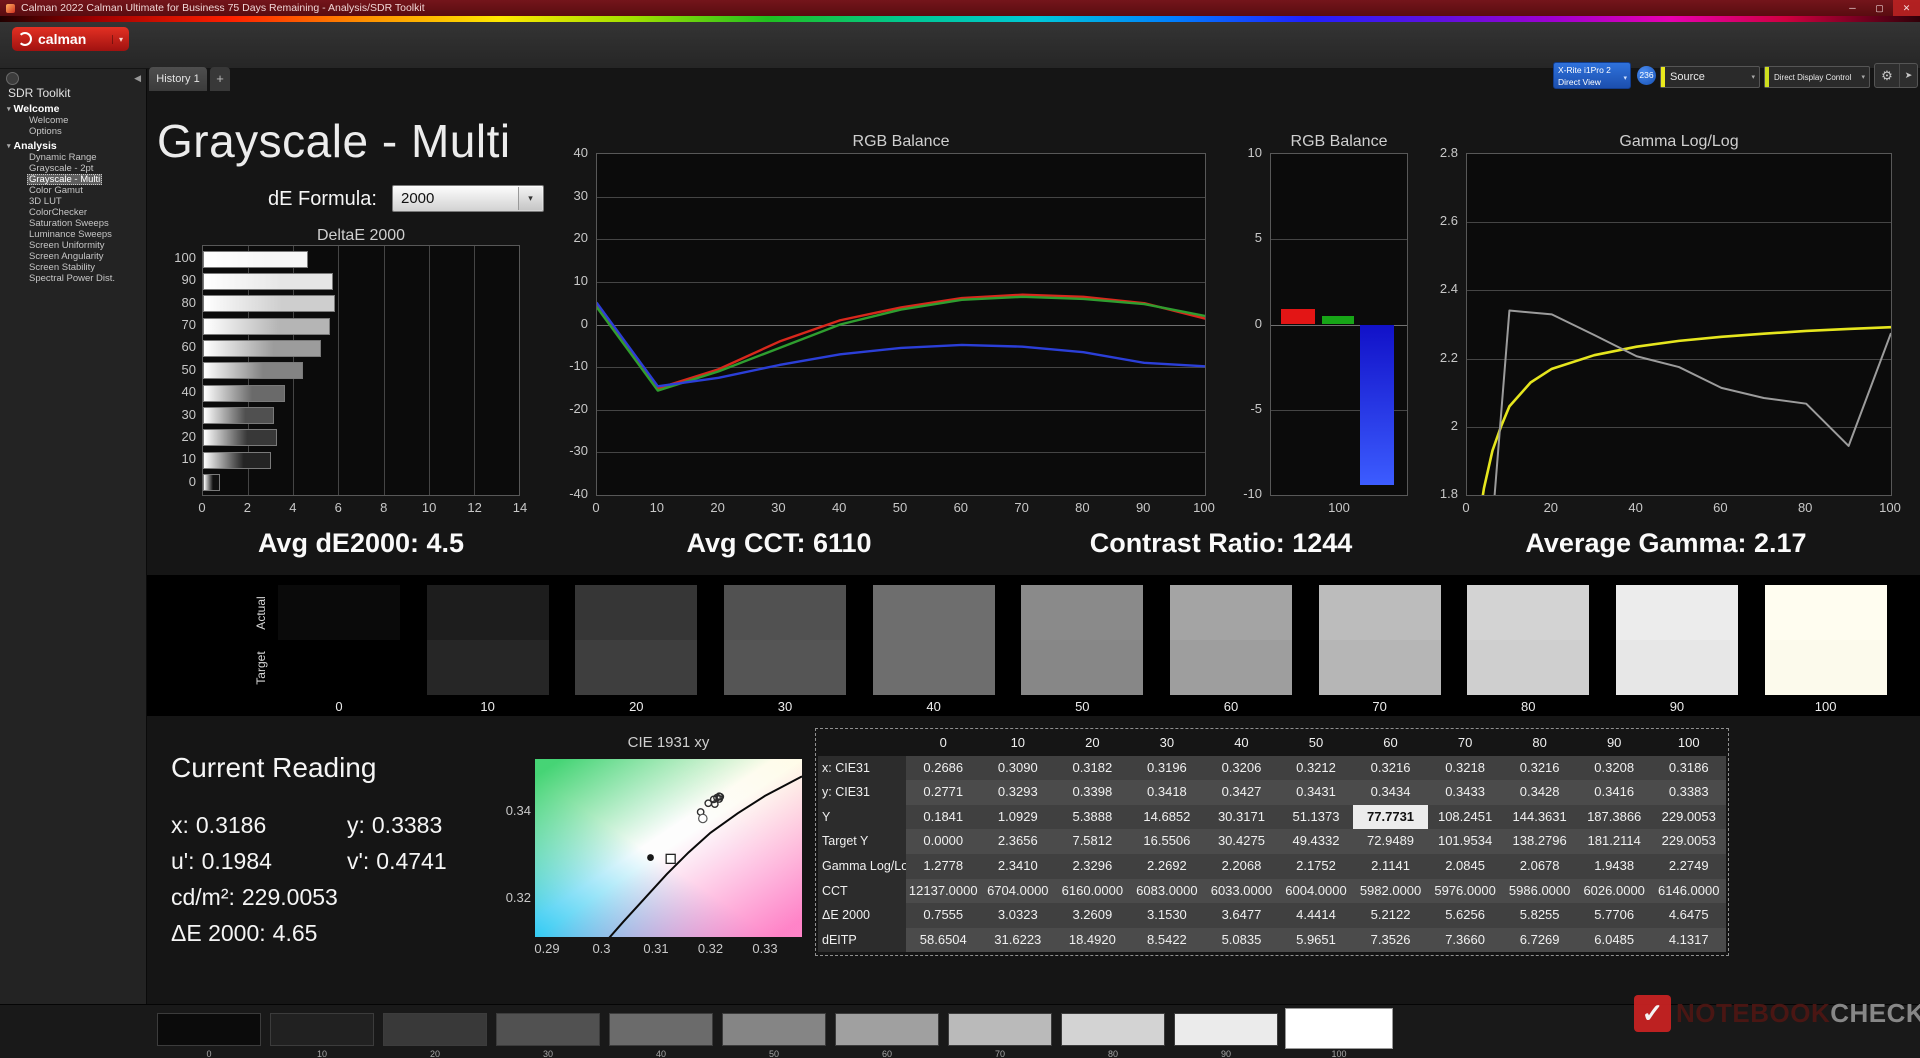 Image resolution: width=1920 pixels, height=1058 pixels. I want to click on table-cell: 0.3196, so click(1167, 768).